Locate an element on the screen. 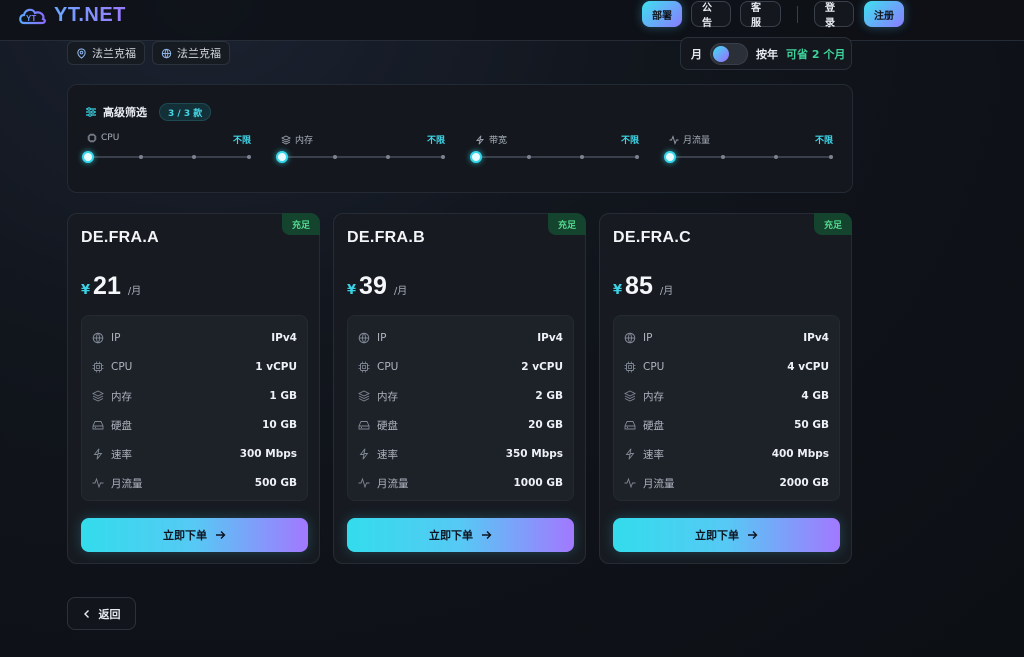 The image size is (1024, 657). spec-value: 500 GB is located at coordinates (275, 483).